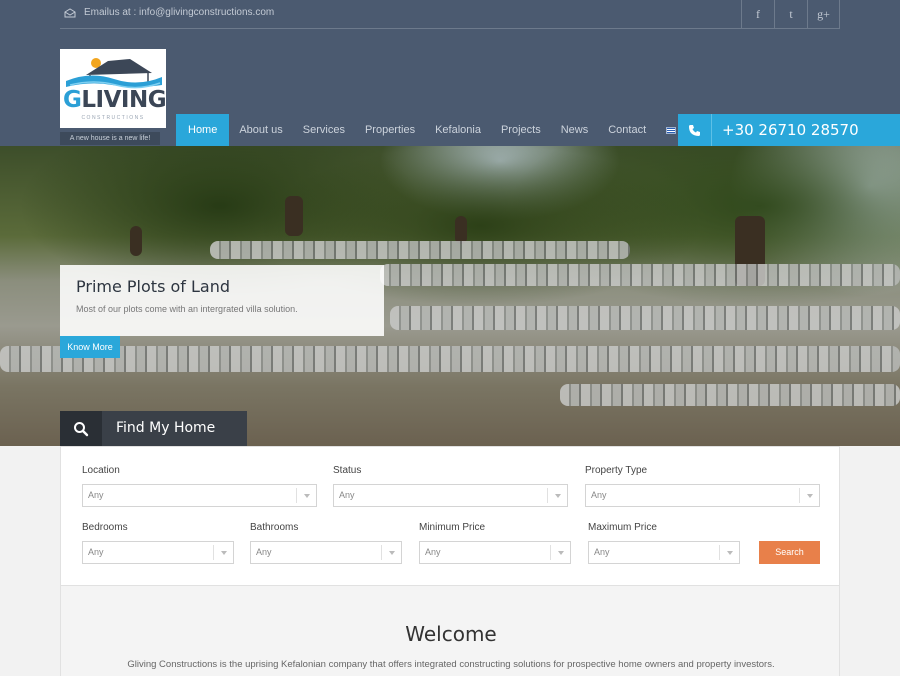 Image resolution: width=900 pixels, height=676 pixels. Describe the element at coordinates (671, 130) in the screenshot. I see `greek-flag-icon` at that location.